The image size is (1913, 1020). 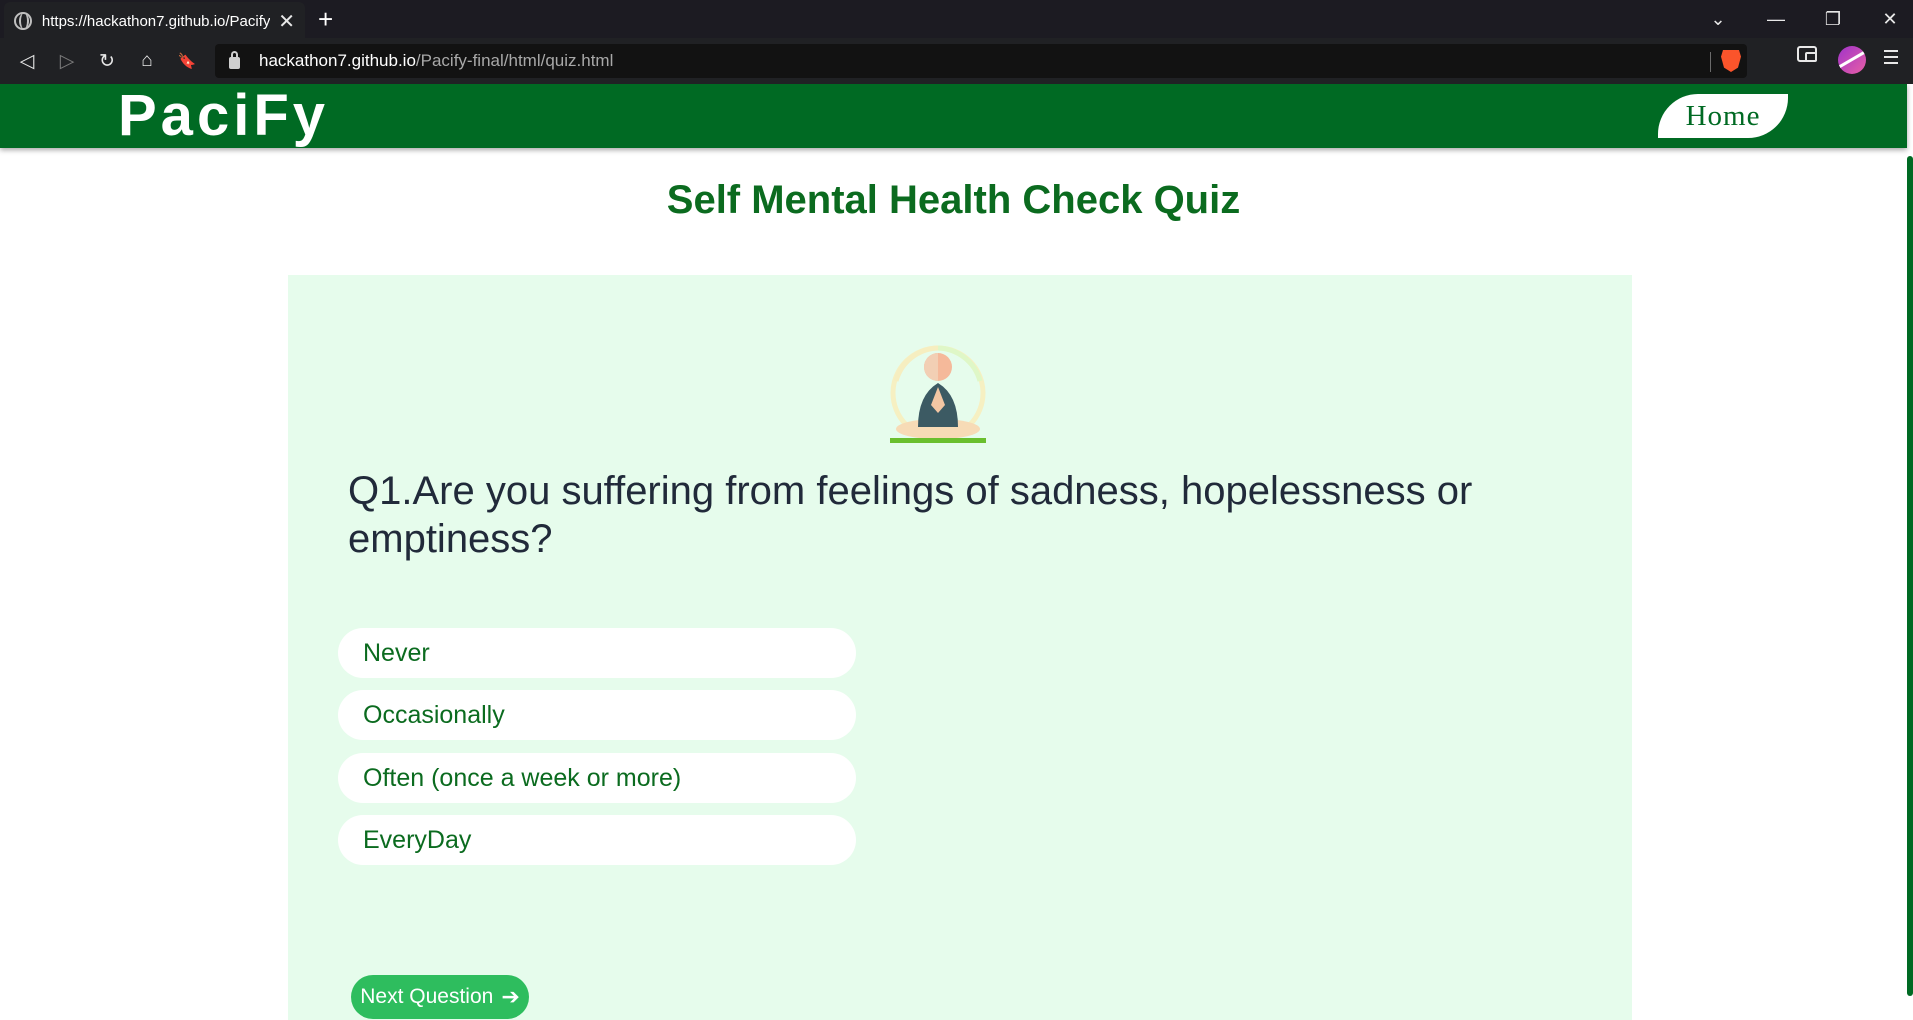 I want to click on minimize-button: —, so click(x=1776, y=19).